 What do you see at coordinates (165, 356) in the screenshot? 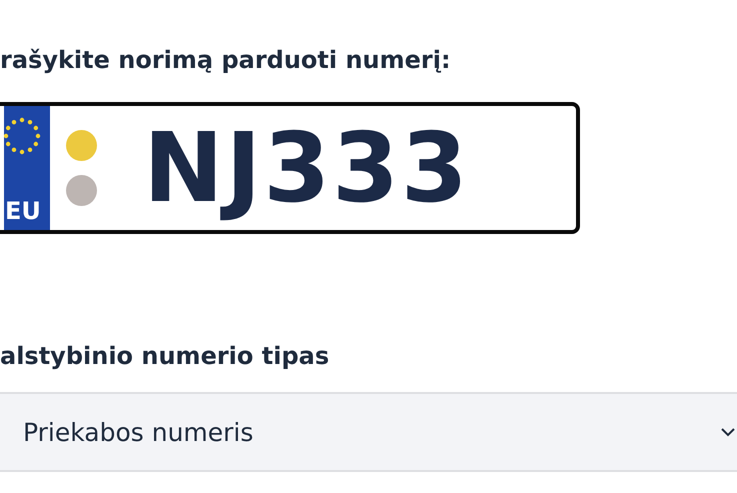
I see `type-label: alstybinio numerio tipas` at bounding box center [165, 356].